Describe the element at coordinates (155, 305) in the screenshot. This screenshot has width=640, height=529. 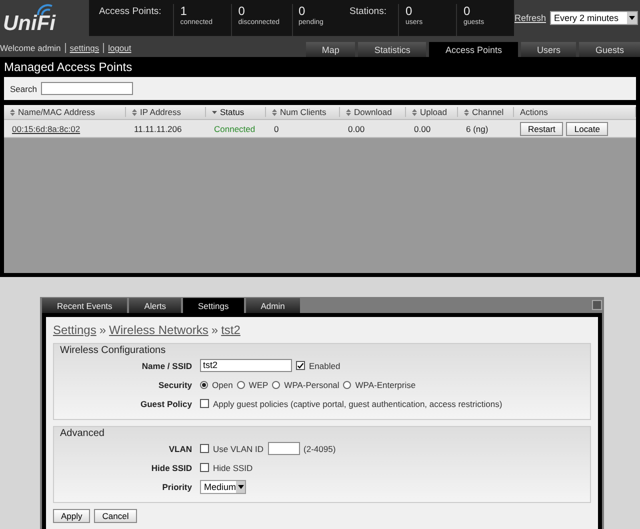
I see `panel-tab: Alerts` at that location.